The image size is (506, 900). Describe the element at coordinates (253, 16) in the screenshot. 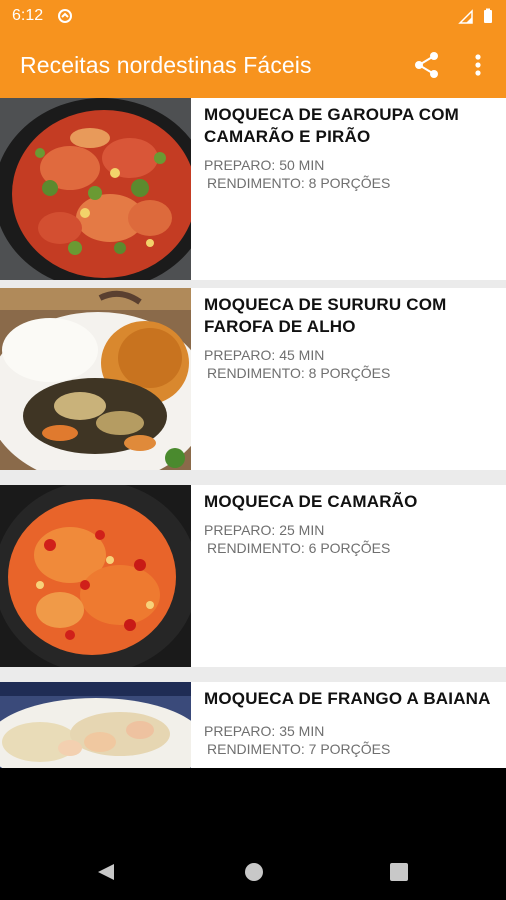

I see `status-bar: 6:12` at that location.